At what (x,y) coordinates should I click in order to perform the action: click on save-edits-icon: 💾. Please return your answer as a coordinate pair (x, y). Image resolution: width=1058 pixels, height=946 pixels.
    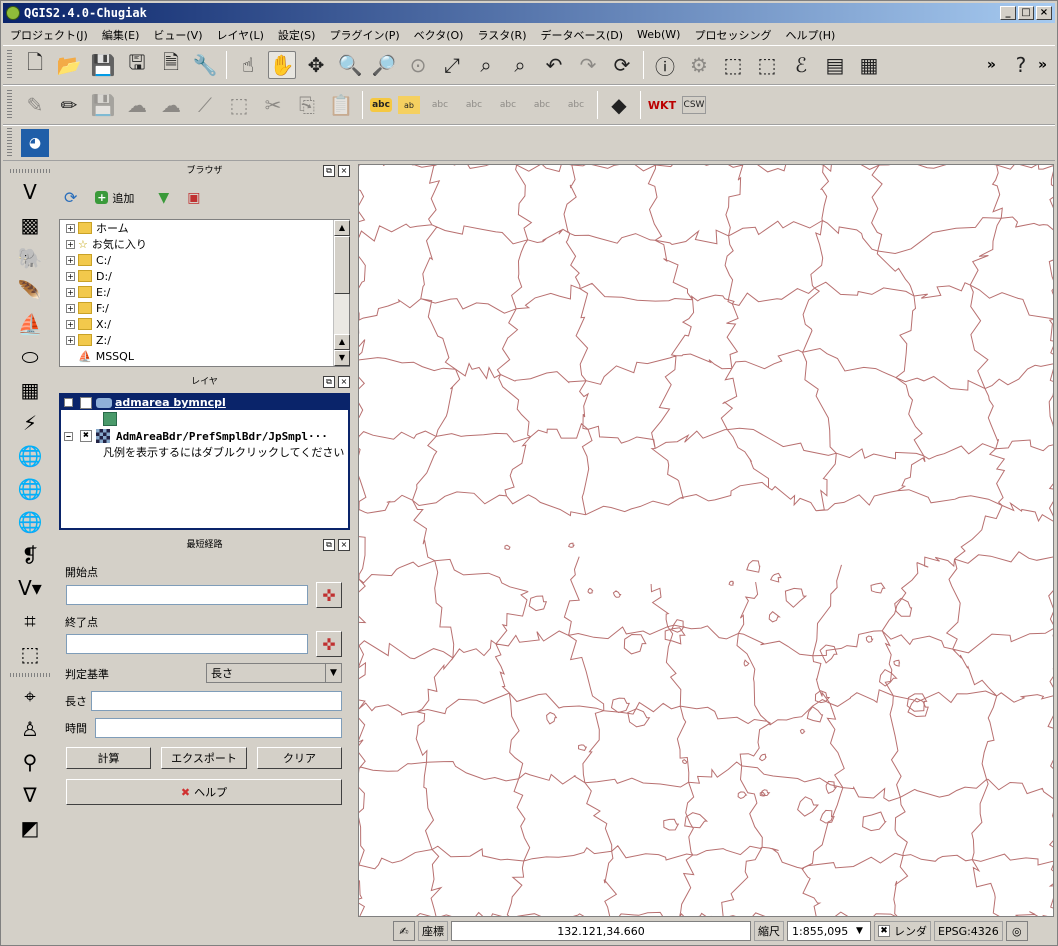
    Looking at the image, I should click on (103, 105).